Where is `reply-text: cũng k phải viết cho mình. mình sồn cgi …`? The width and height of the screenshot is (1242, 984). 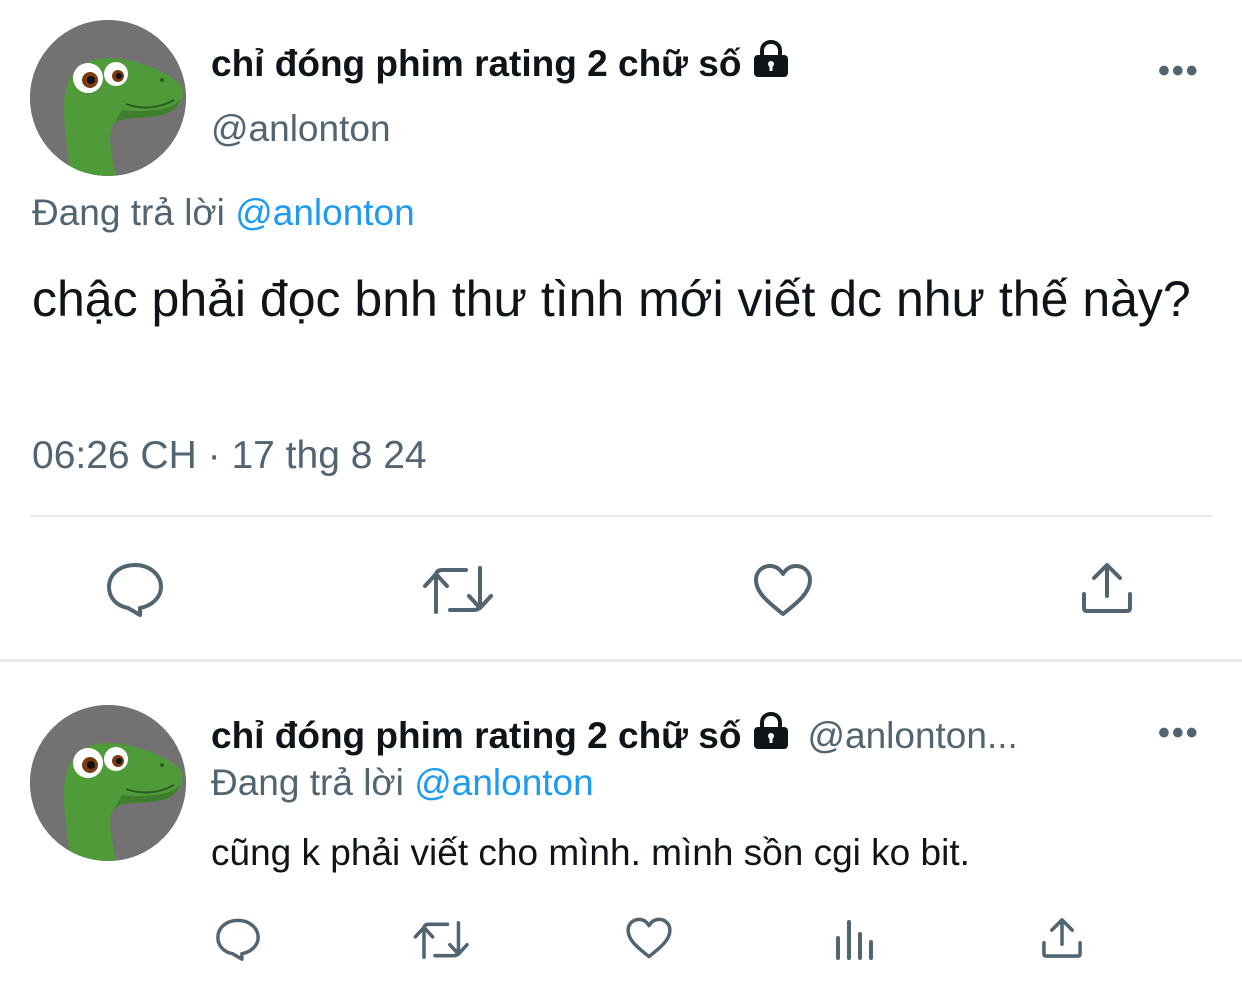 reply-text: cũng k phải viết cho mình. mình sồn cgi … is located at coordinates (590, 852).